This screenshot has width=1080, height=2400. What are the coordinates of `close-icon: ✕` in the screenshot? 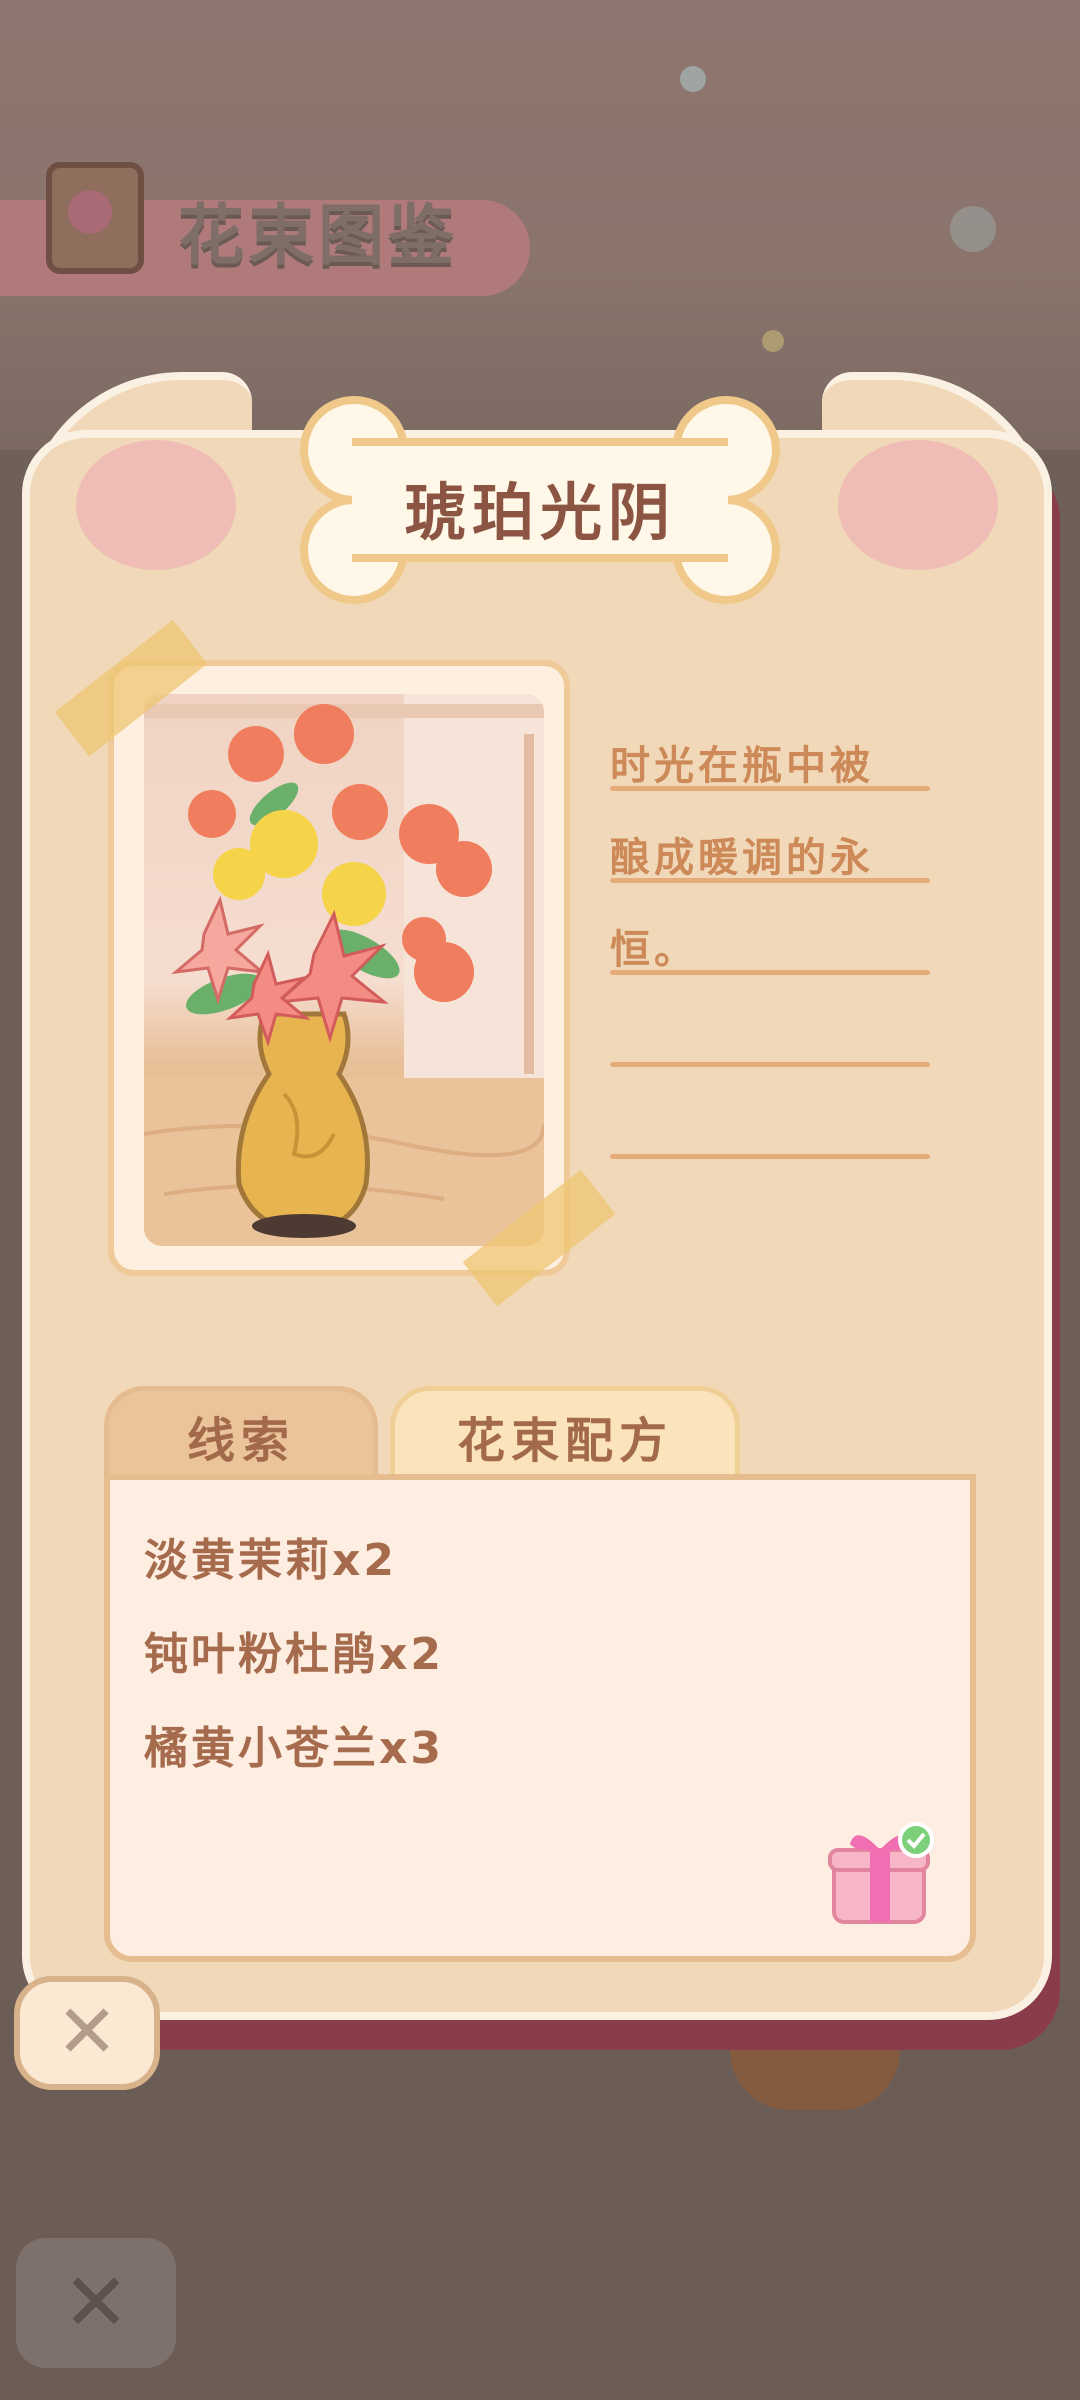 It's located at (86, 2032).